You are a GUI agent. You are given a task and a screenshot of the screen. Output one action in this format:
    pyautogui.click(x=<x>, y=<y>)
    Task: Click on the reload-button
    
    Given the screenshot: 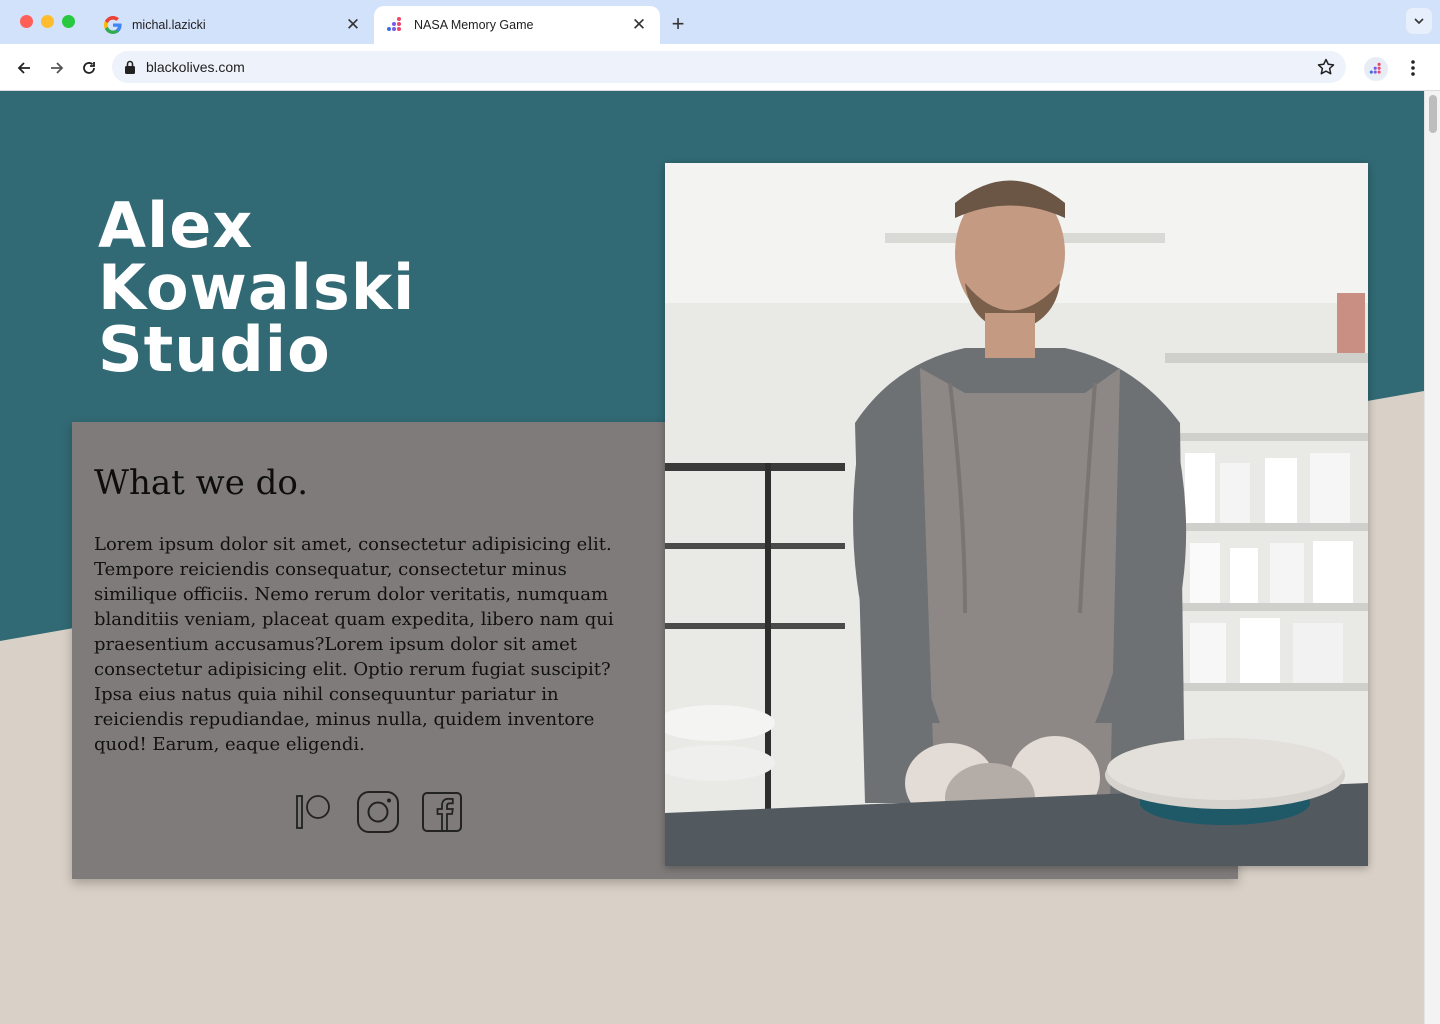 What is the action you would take?
    pyautogui.click(x=89, y=68)
    